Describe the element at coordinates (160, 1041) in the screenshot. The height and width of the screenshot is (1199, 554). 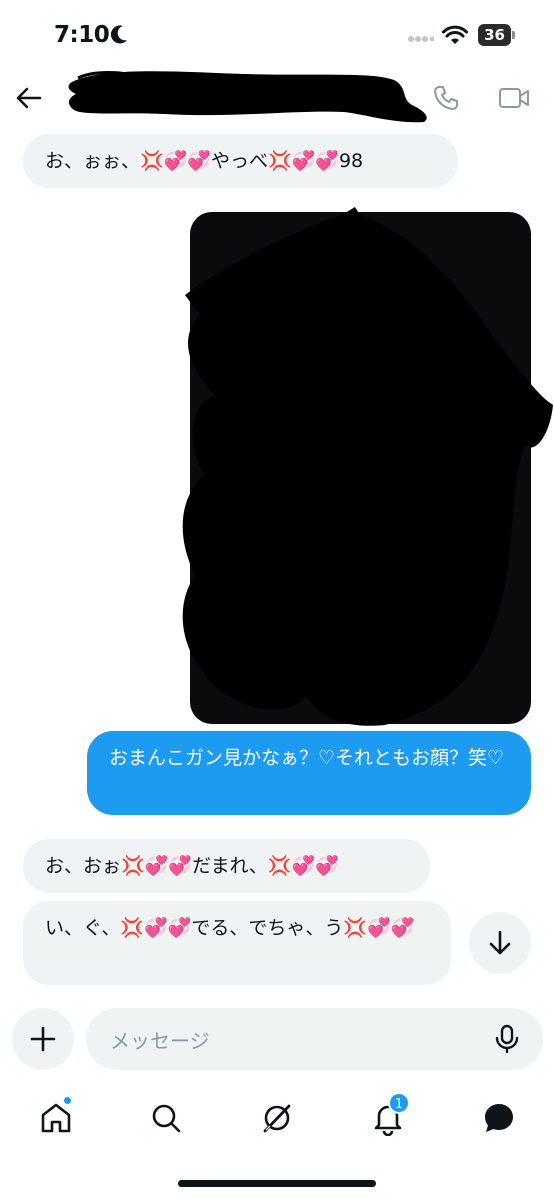
I see `message-input-placeholder: メッセージ` at that location.